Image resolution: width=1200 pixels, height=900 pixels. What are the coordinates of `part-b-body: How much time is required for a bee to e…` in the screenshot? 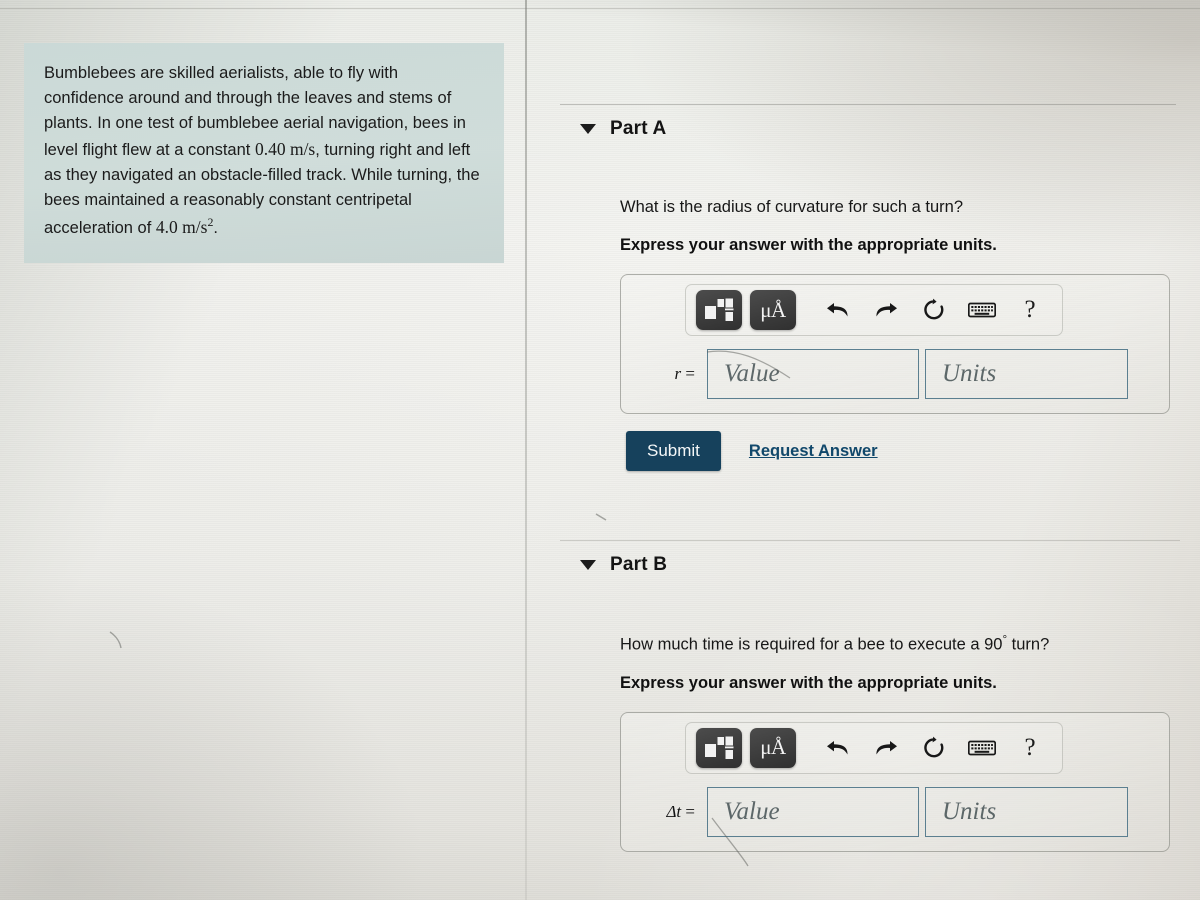 It's located at (862, 742).